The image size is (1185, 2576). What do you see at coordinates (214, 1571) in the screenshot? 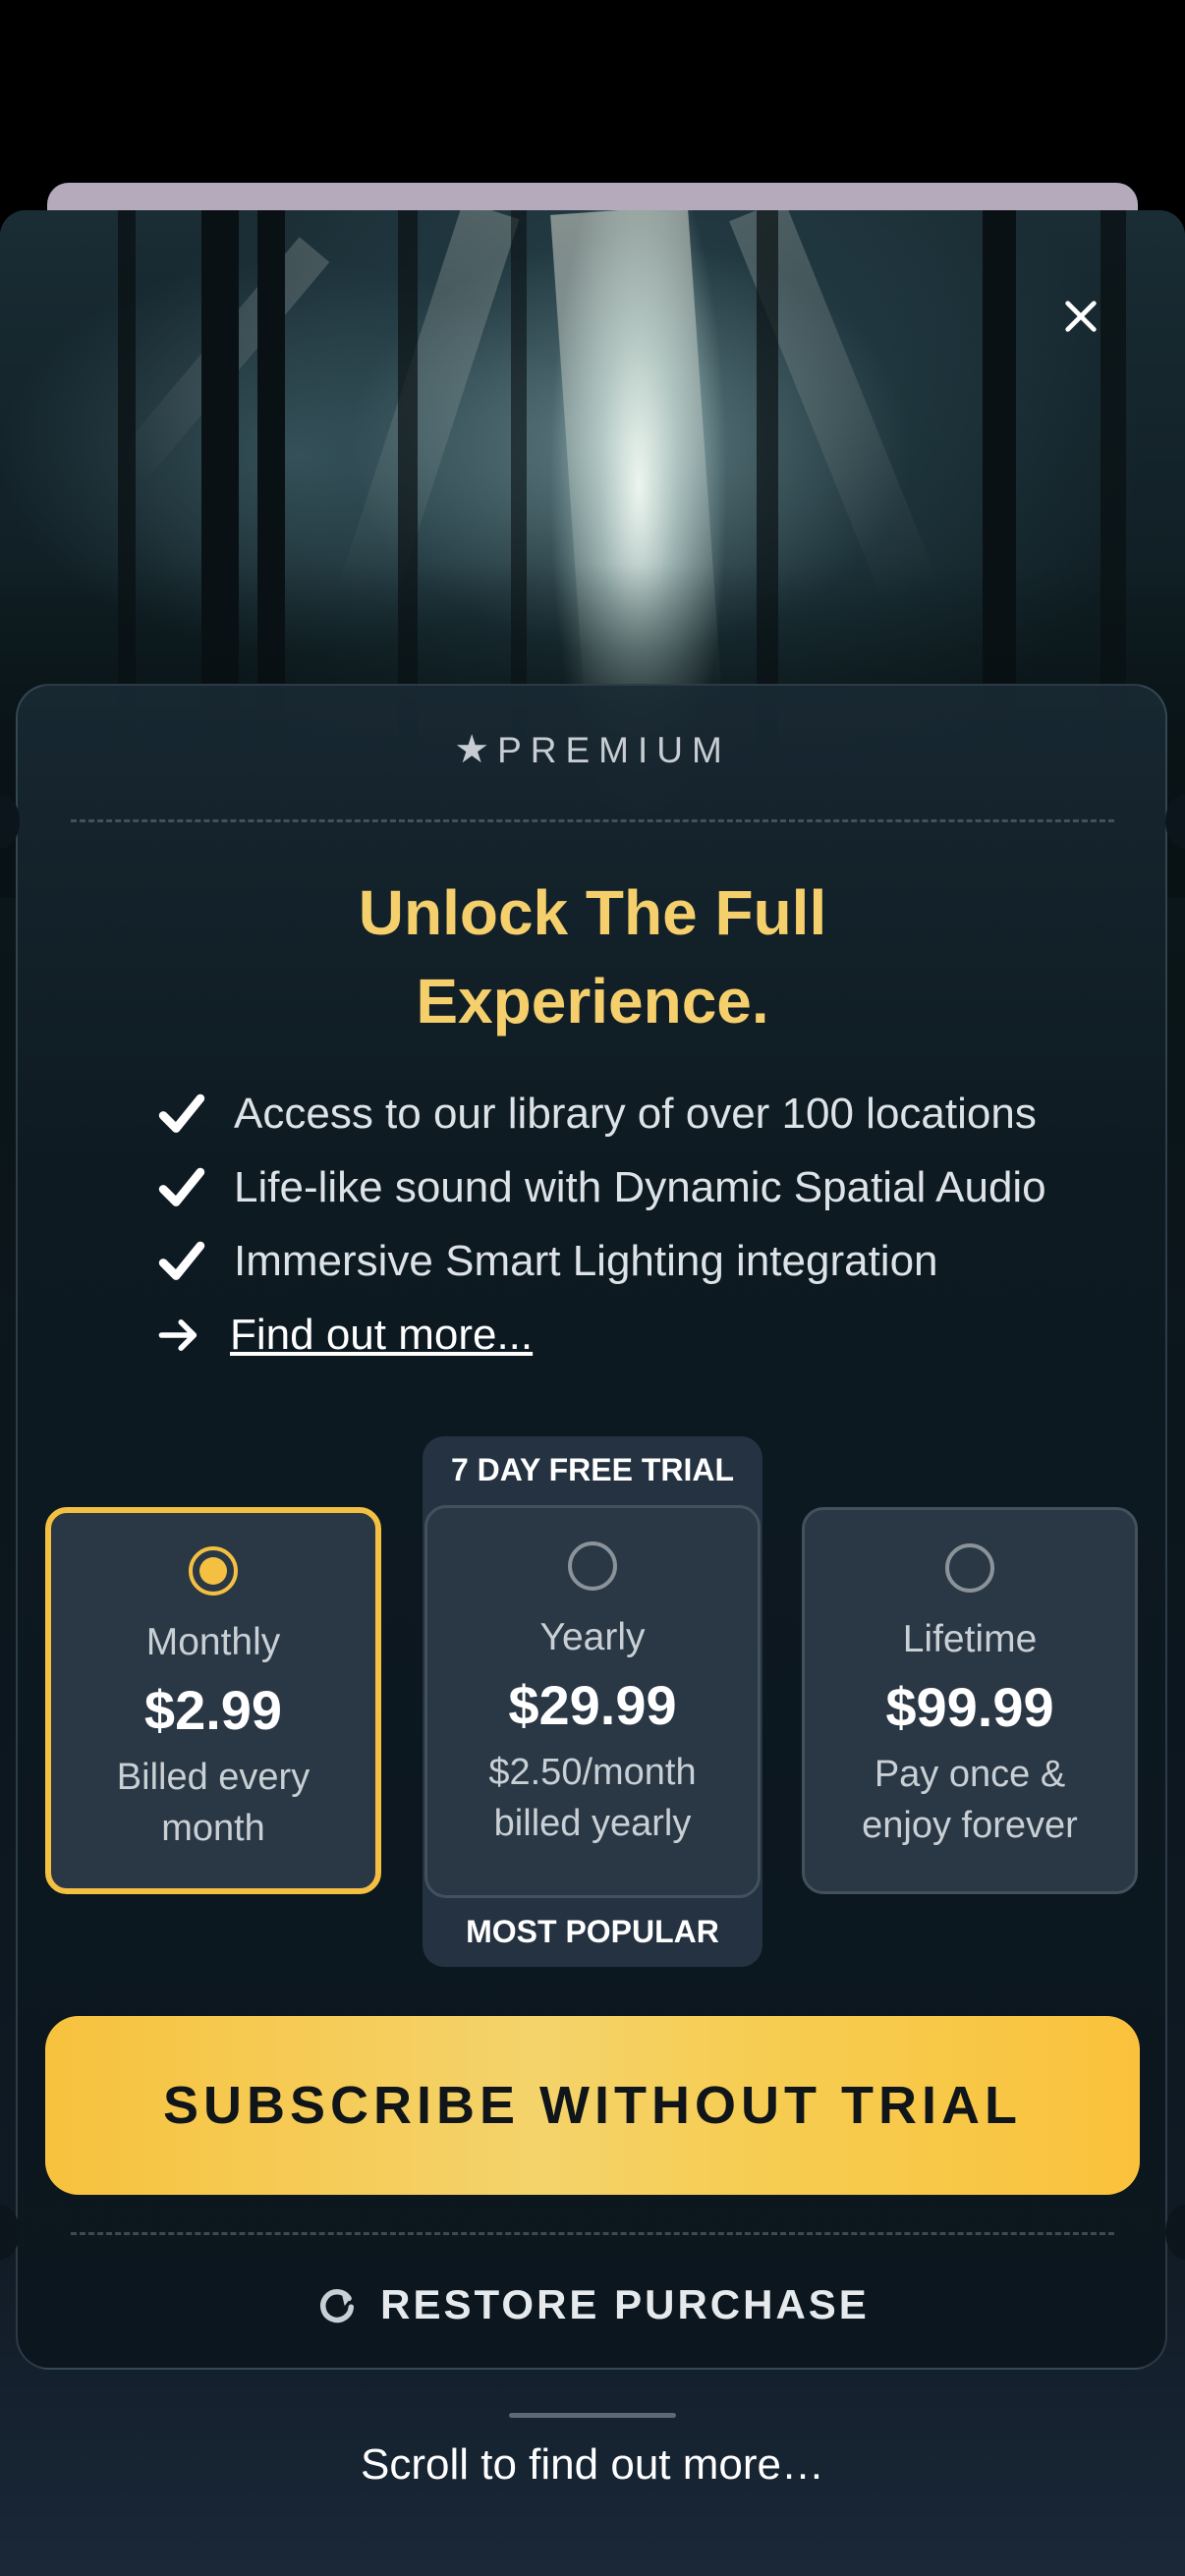
I see `radio-selected` at bounding box center [214, 1571].